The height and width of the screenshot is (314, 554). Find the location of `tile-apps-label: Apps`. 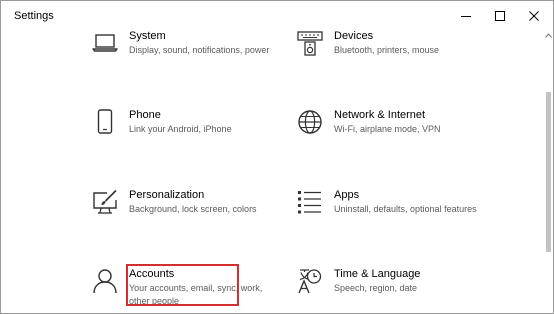

tile-apps-label: Apps is located at coordinates (347, 195).